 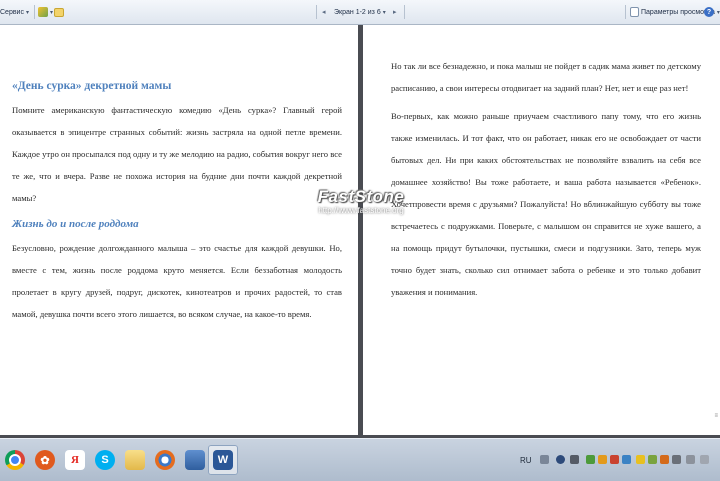 I want to click on service-menu: Сервис ▾, so click(x=14, y=12).